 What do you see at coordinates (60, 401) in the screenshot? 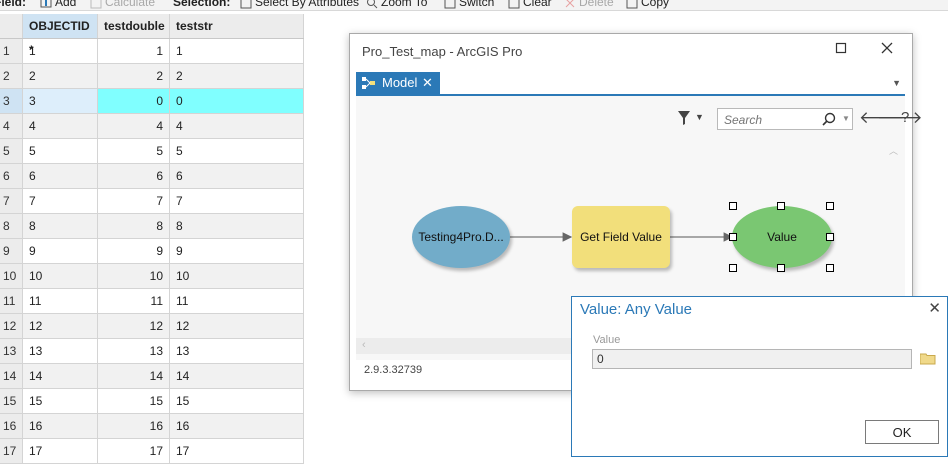
I see `objectid-cell: 15` at bounding box center [60, 401].